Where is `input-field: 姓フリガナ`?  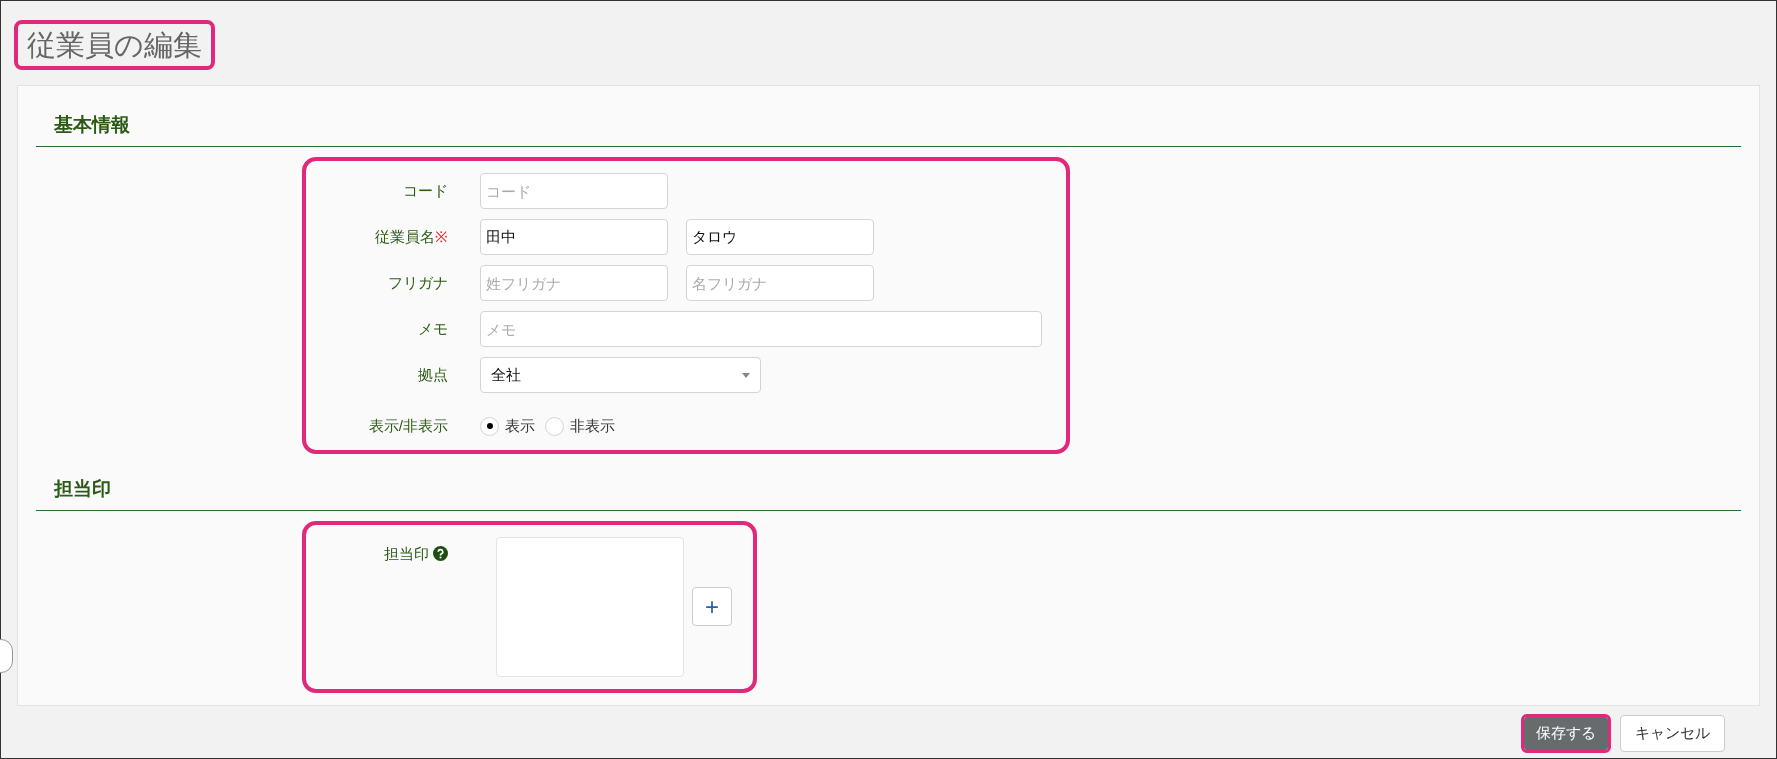 input-field: 姓フリガナ is located at coordinates (574, 283).